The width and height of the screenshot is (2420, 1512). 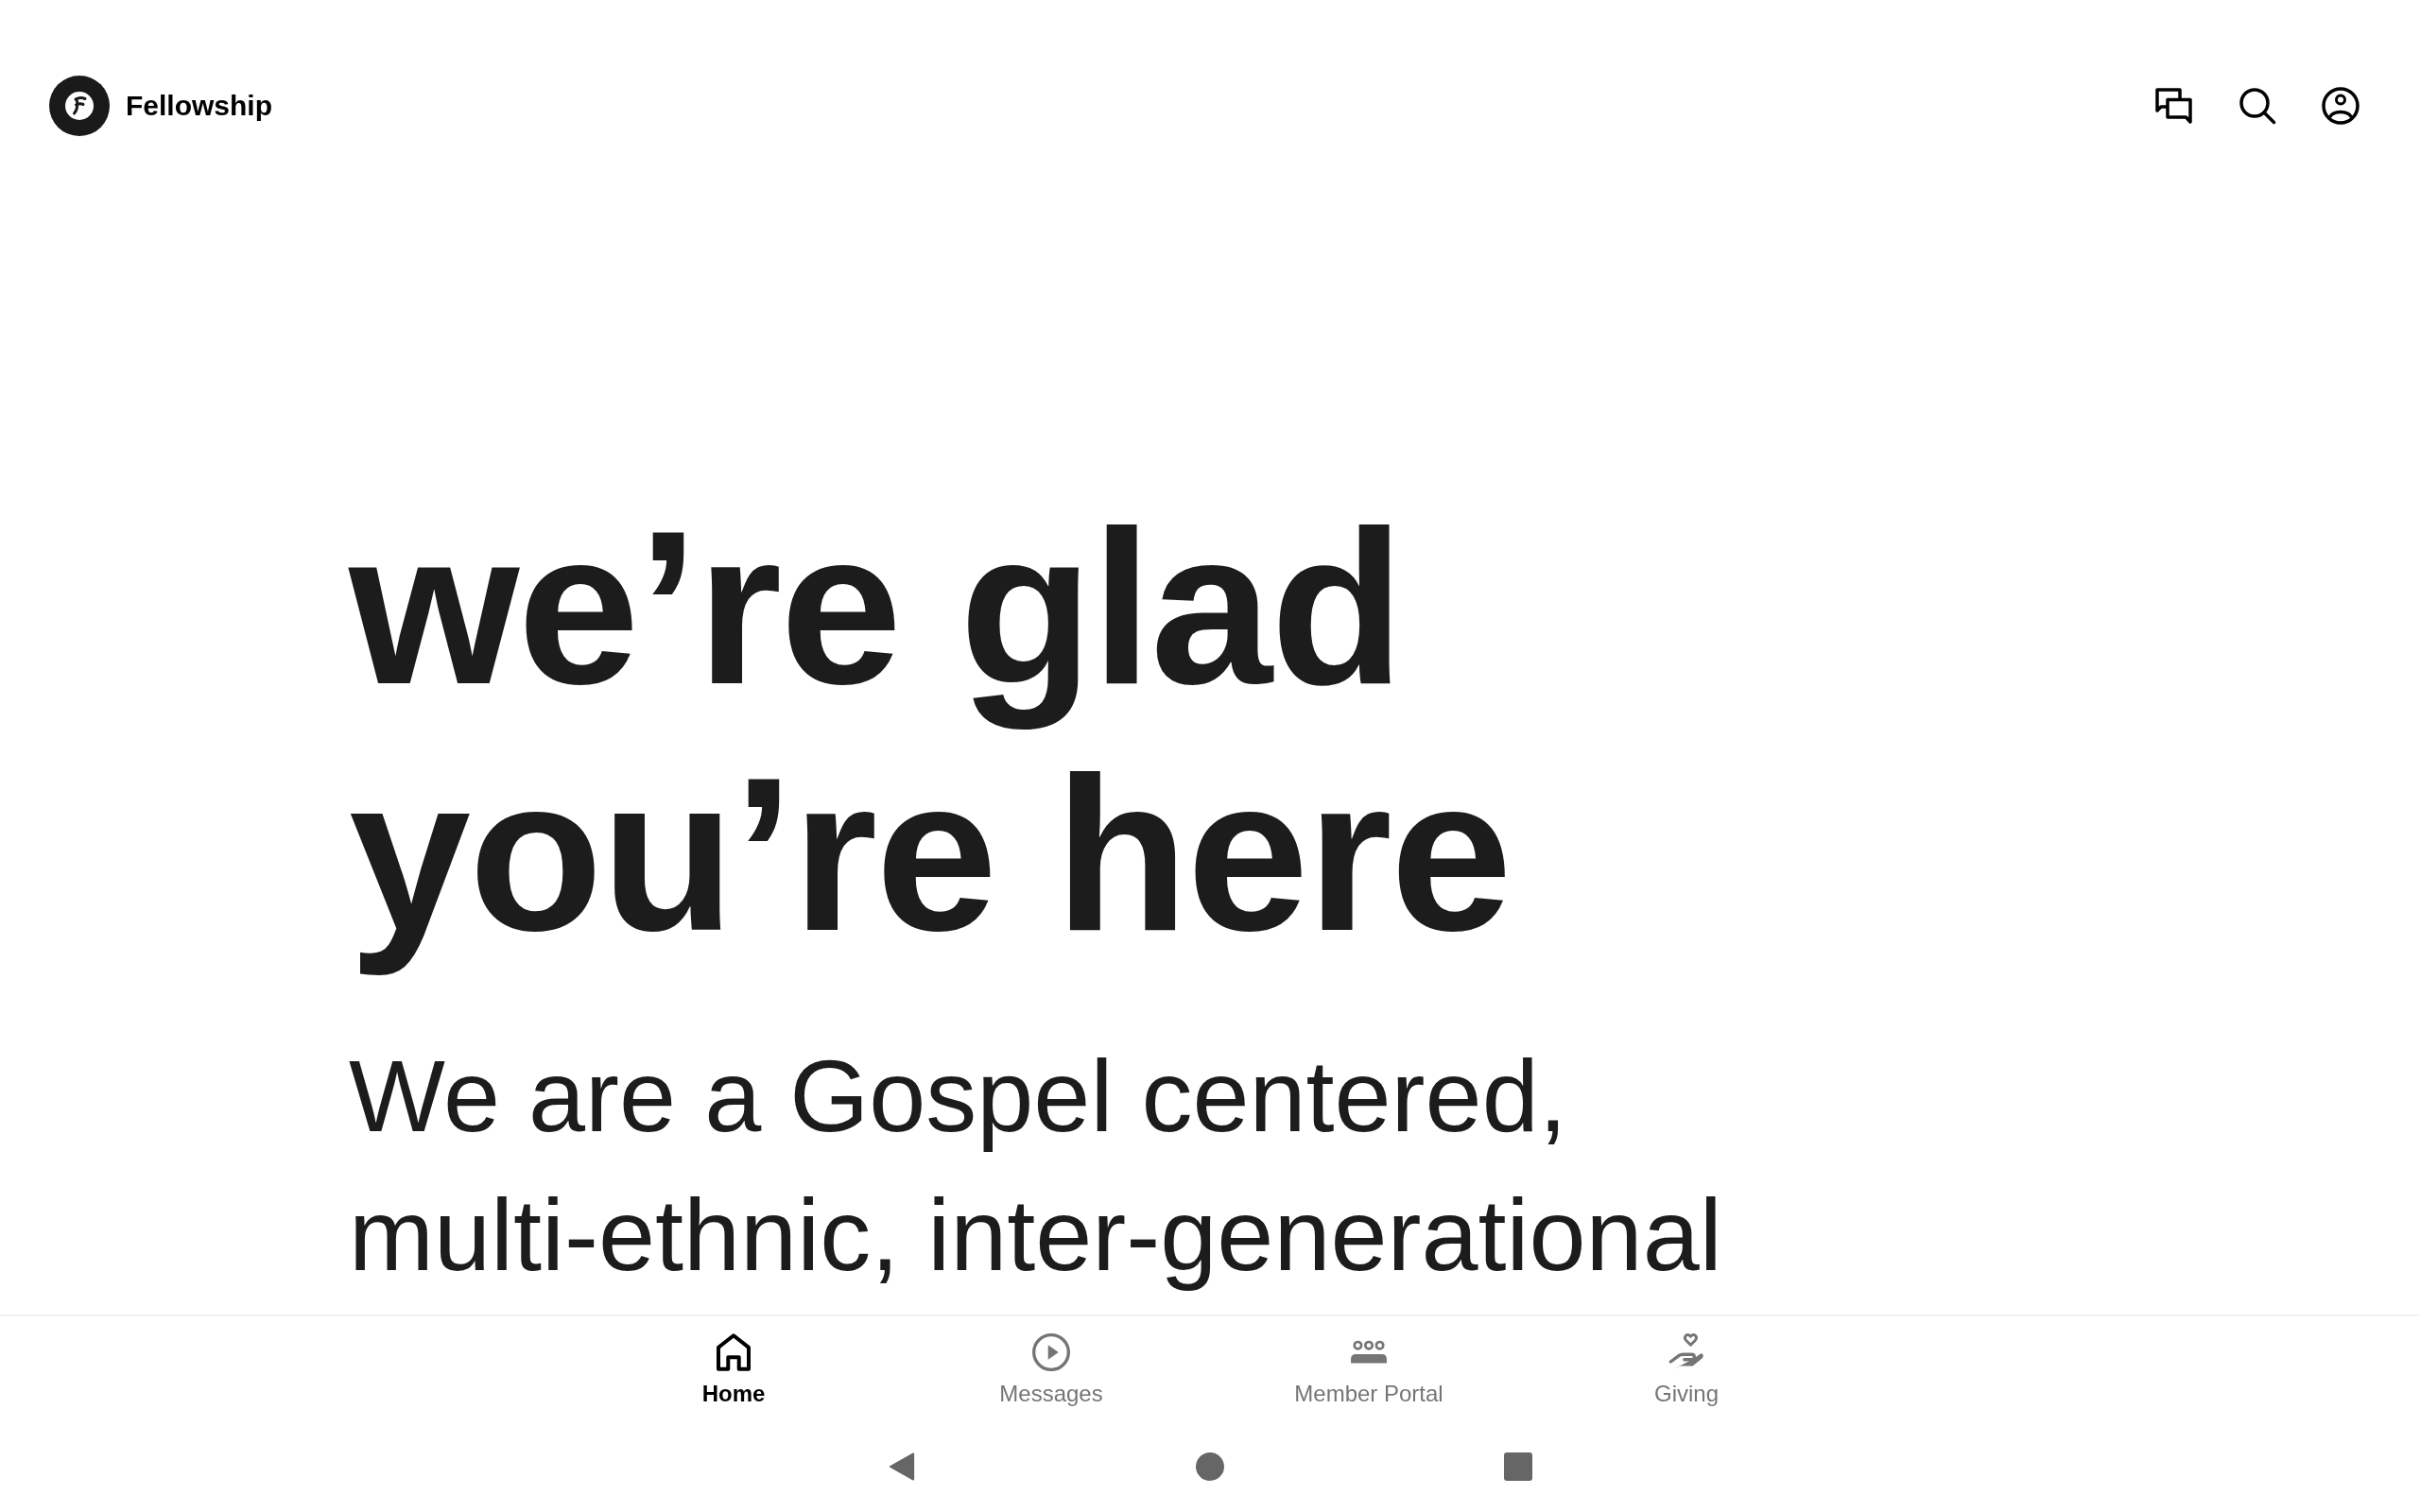 What do you see at coordinates (199, 106) in the screenshot?
I see `app-title: Fellowship` at bounding box center [199, 106].